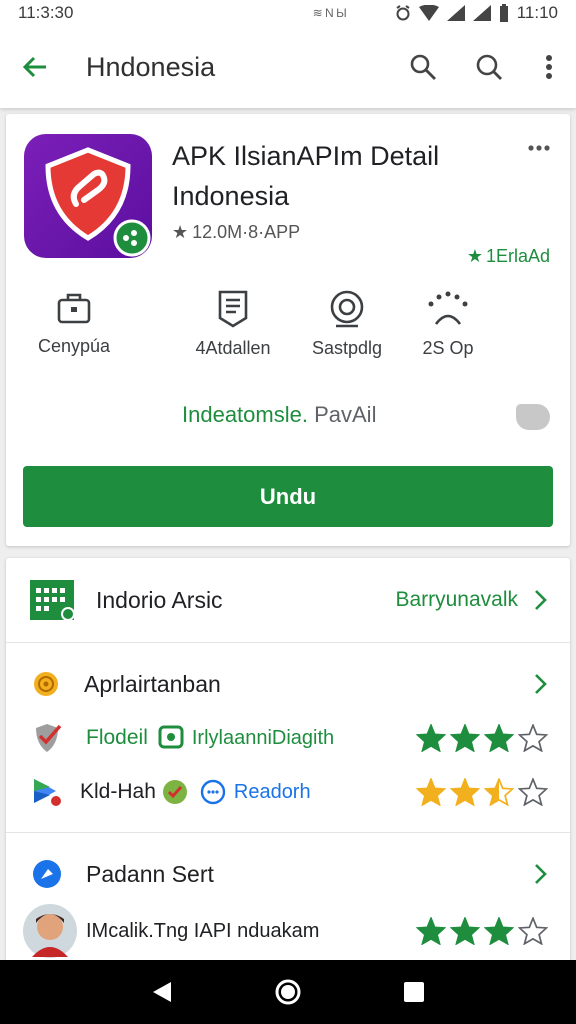 The width and height of the screenshot is (576, 1024). What do you see at coordinates (288, 874) in the screenshot?
I see `section-link-row: Padann Sert` at bounding box center [288, 874].